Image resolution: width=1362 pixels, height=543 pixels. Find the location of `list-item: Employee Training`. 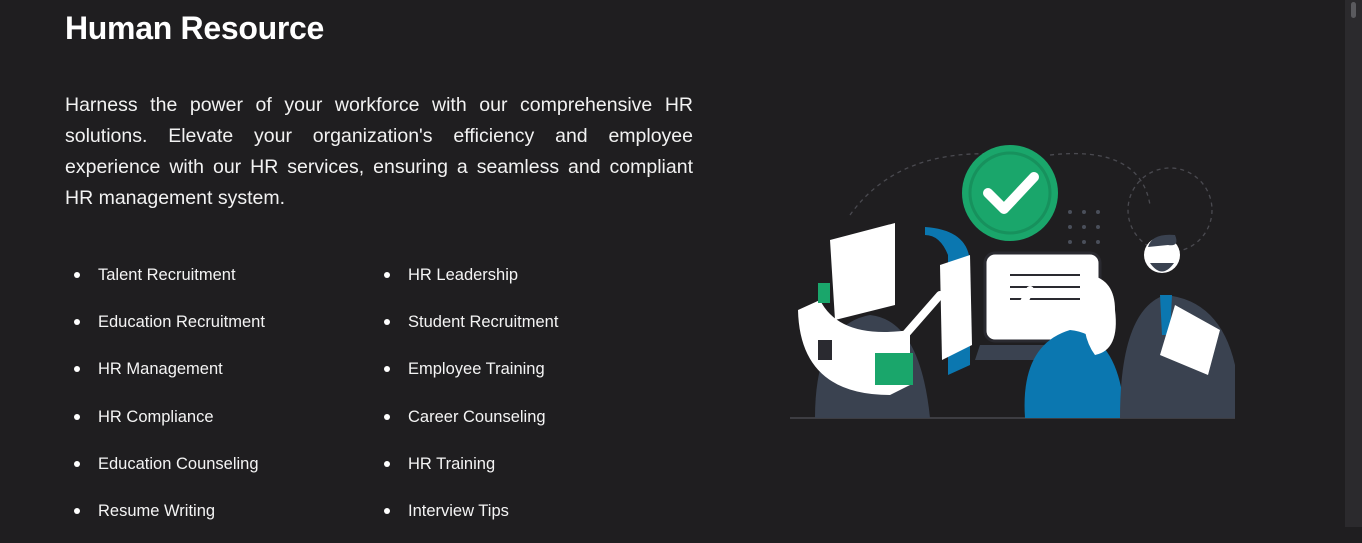

list-item: Employee Training is located at coordinates (469, 377).